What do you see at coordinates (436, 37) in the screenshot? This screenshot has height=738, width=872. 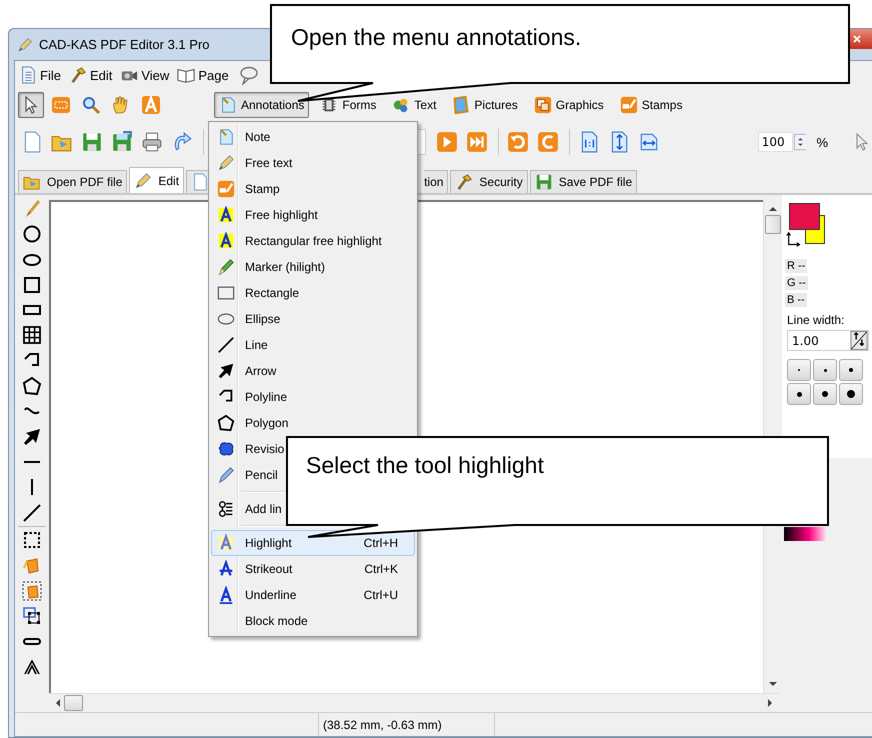 I see `tooltip-text: Open the menu annotations.` at bounding box center [436, 37].